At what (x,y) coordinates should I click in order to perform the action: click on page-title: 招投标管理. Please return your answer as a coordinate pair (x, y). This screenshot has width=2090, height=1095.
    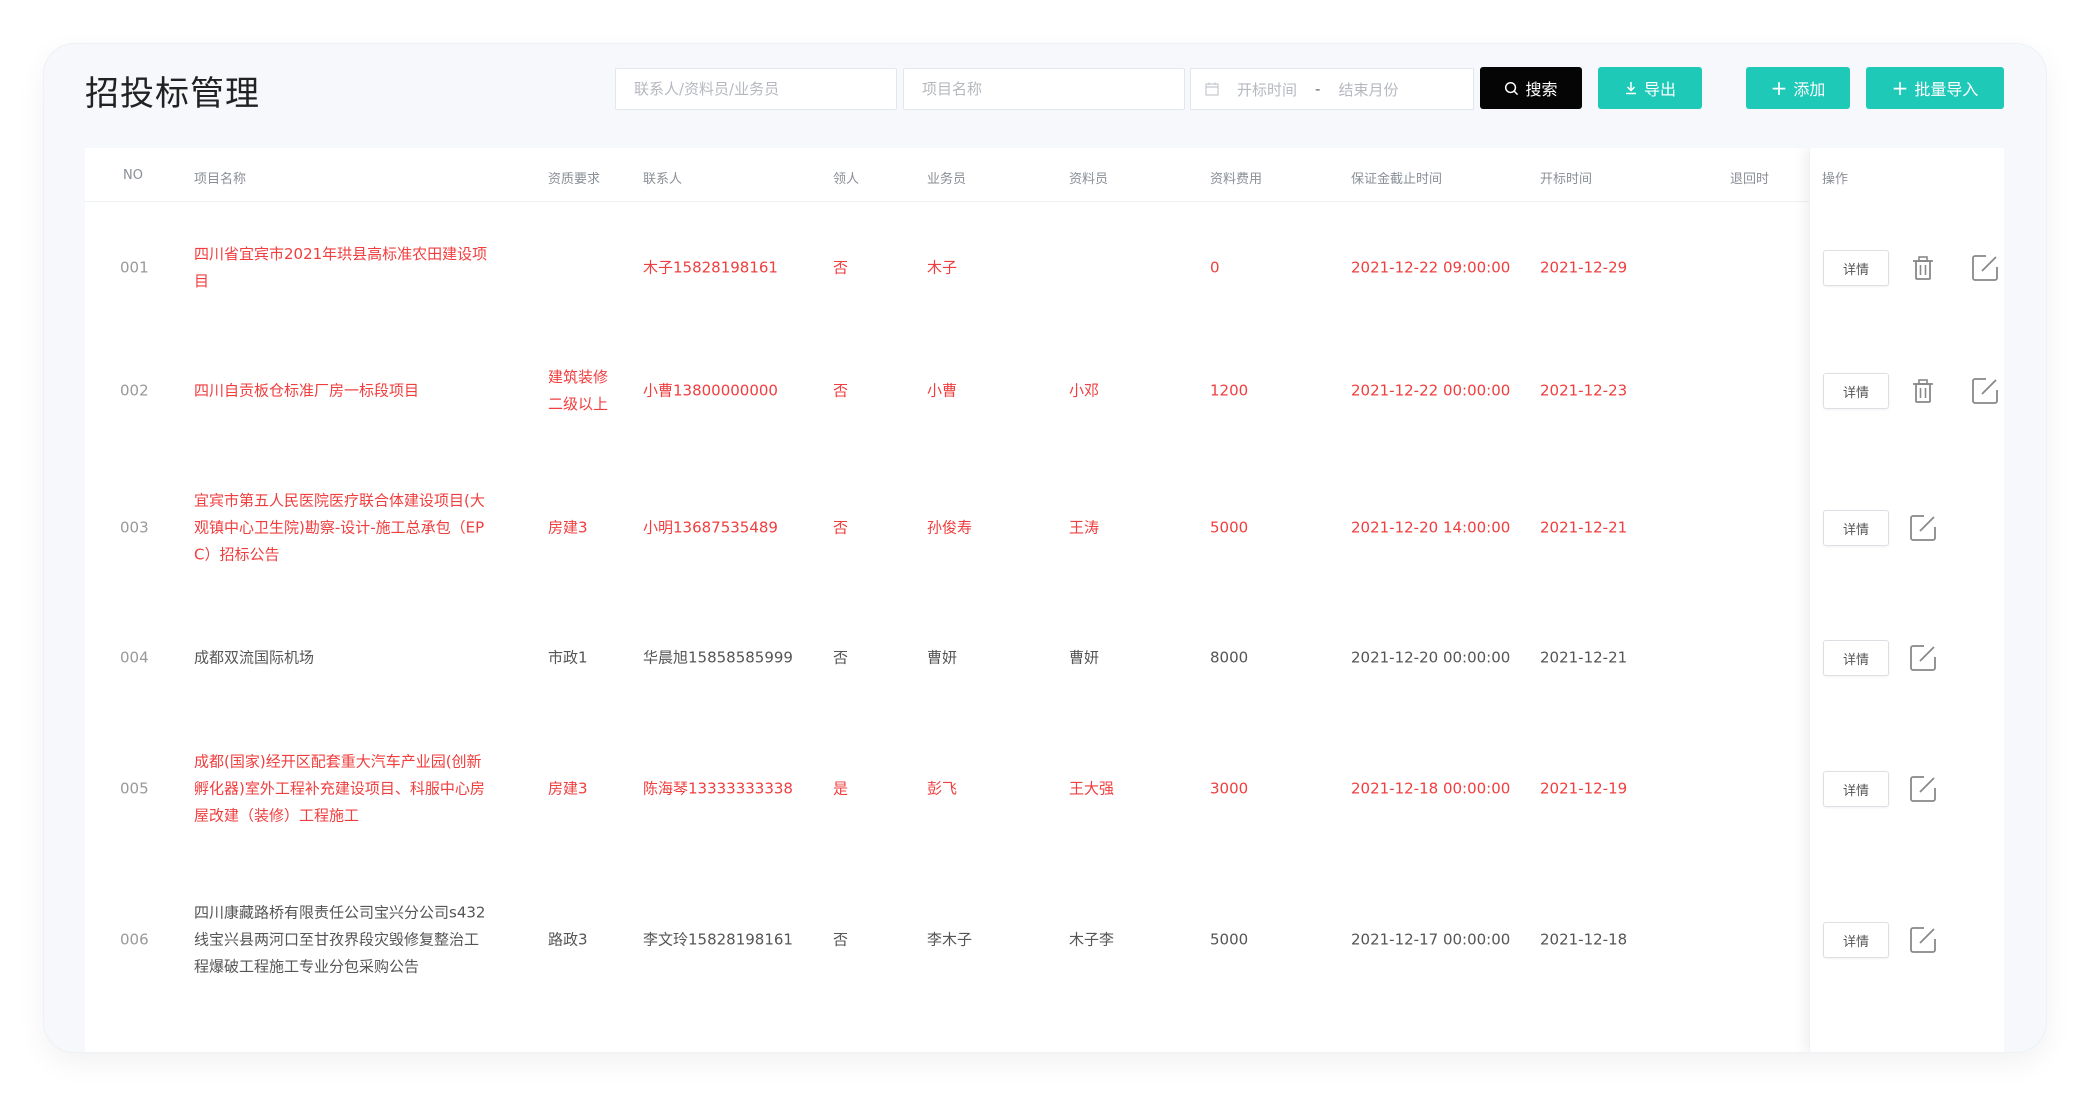
    Looking at the image, I should click on (172, 94).